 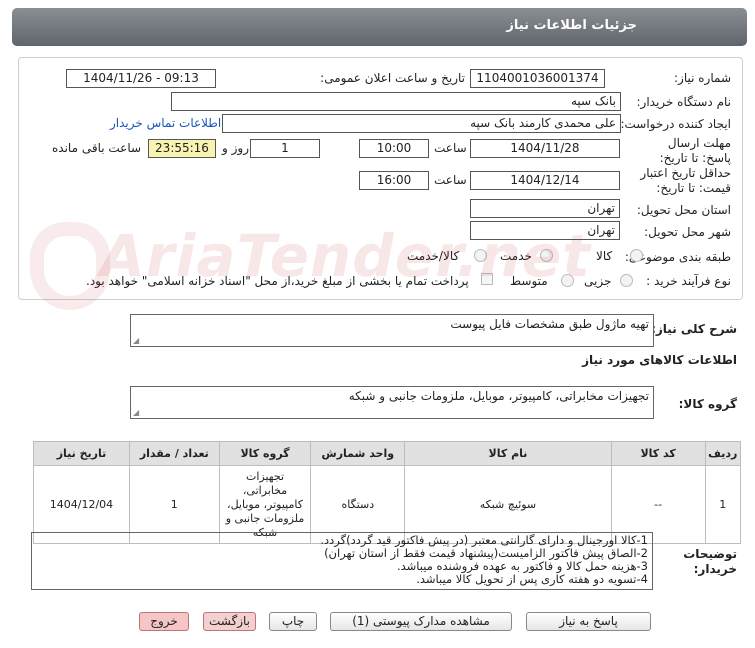 What do you see at coordinates (229, 621) in the screenshot?
I see `back-button: بازگشت` at bounding box center [229, 621].